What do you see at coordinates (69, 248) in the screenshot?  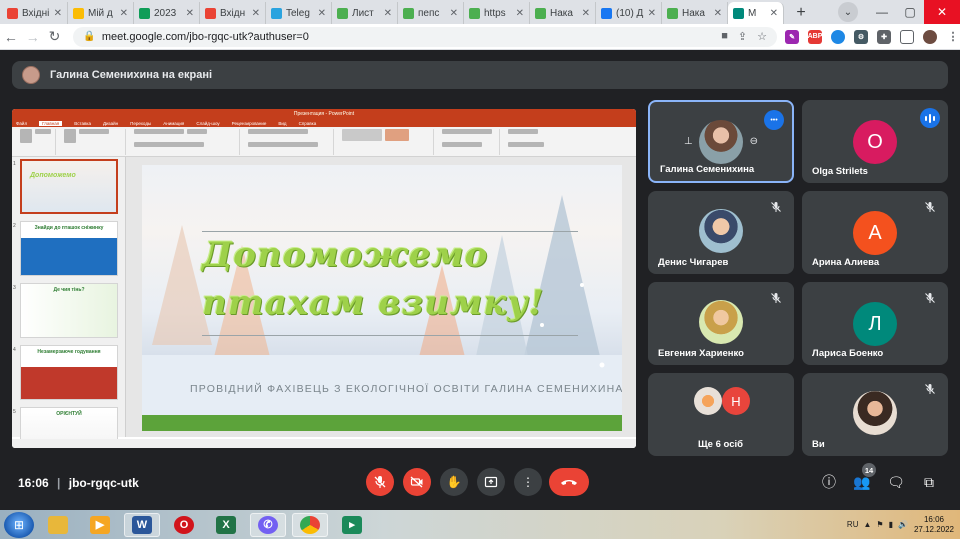 I see `slide-thumbnail: Знайди до пташок сніжинку` at bounding box center [69, 248].